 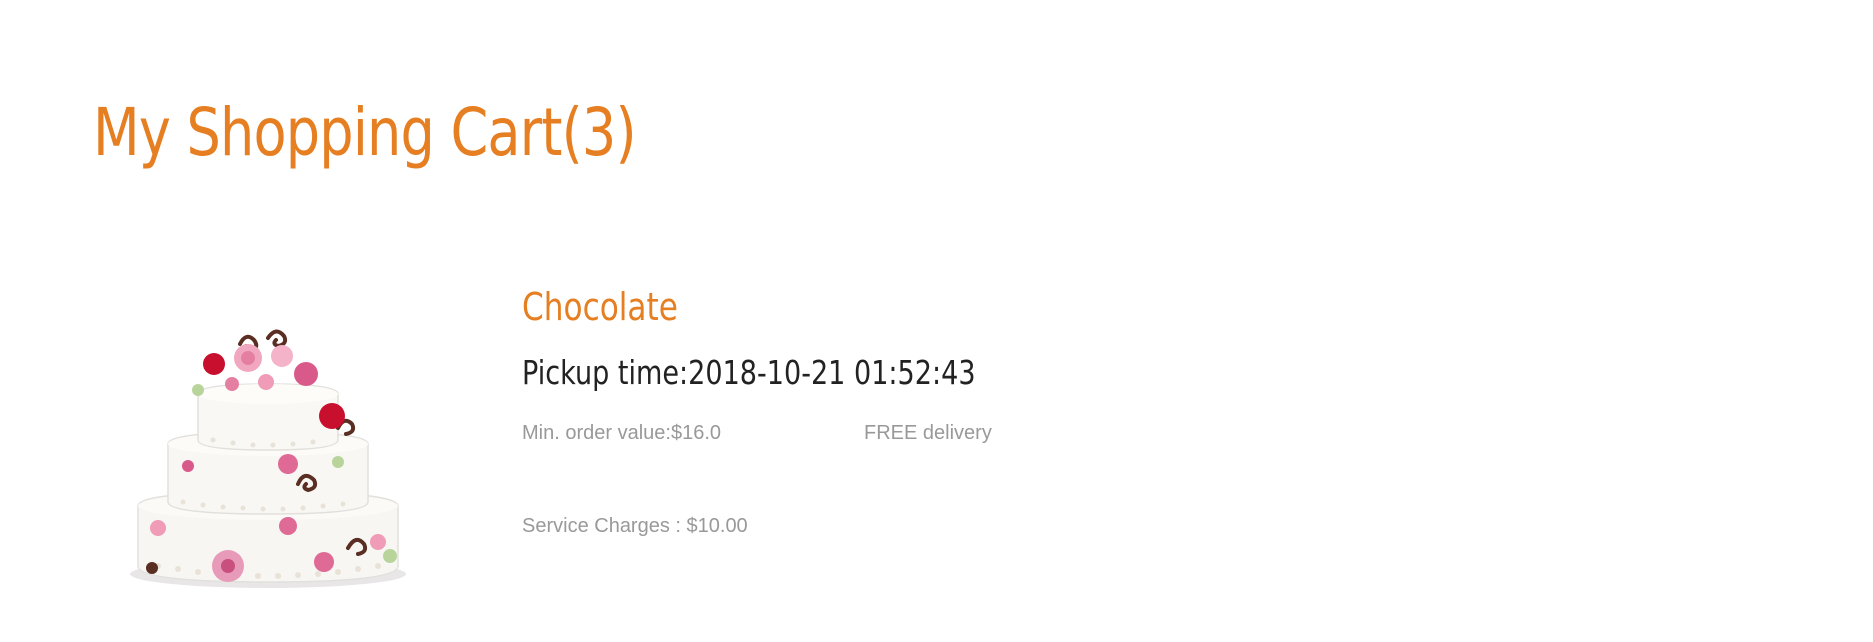 What do you see at coordinates (928, 433) in the screenshot?
I see `delivery-info: FREE delivery` at bounding box center [928, 433].